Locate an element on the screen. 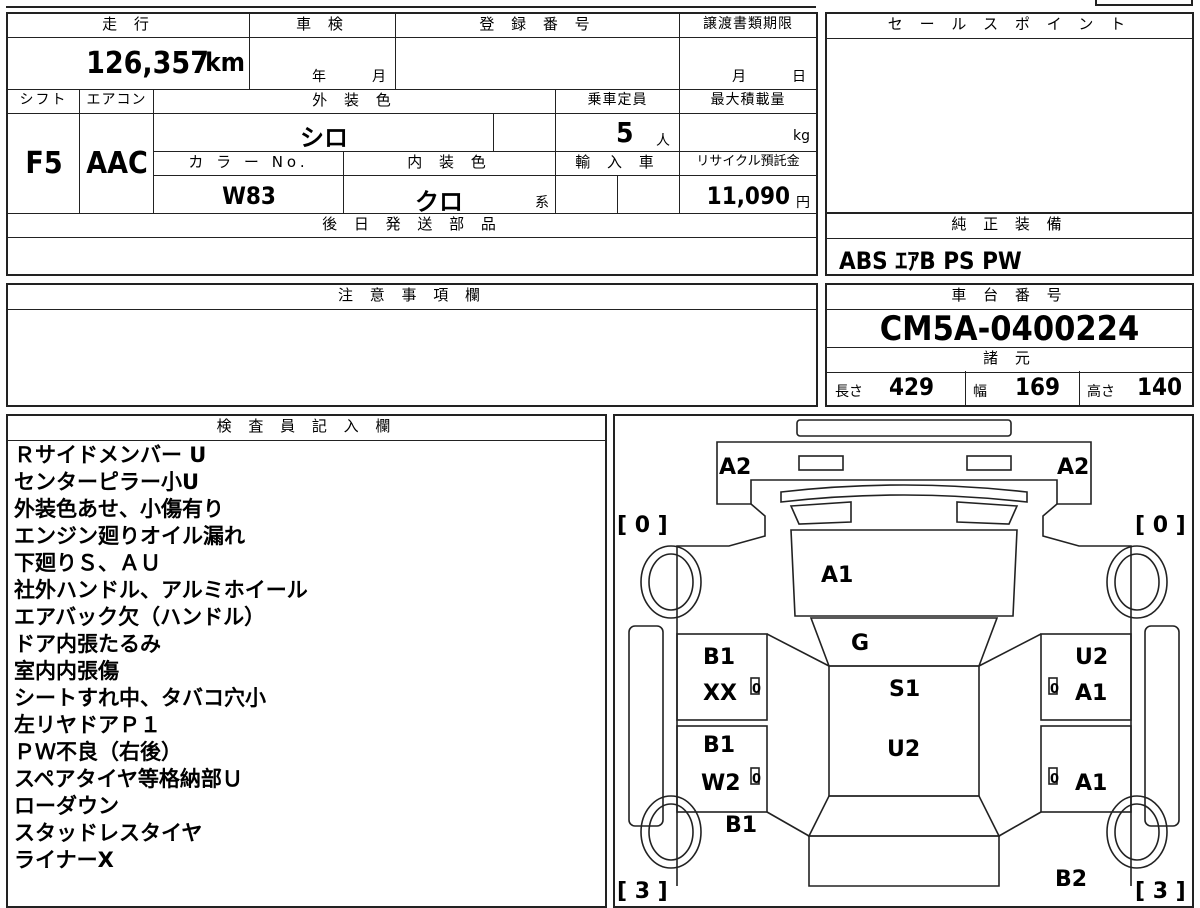 This screenshot has width=1200, height=908. roof-upper-code: S1 is located at coordinates (904, 689).